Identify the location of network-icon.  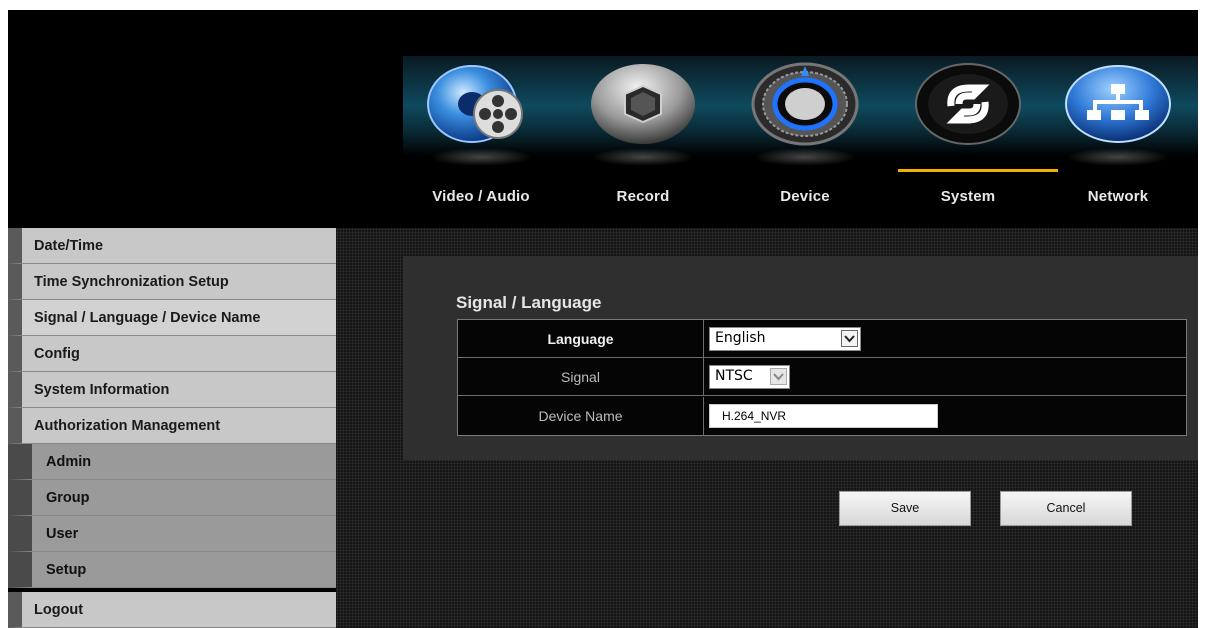
(1118, 104).